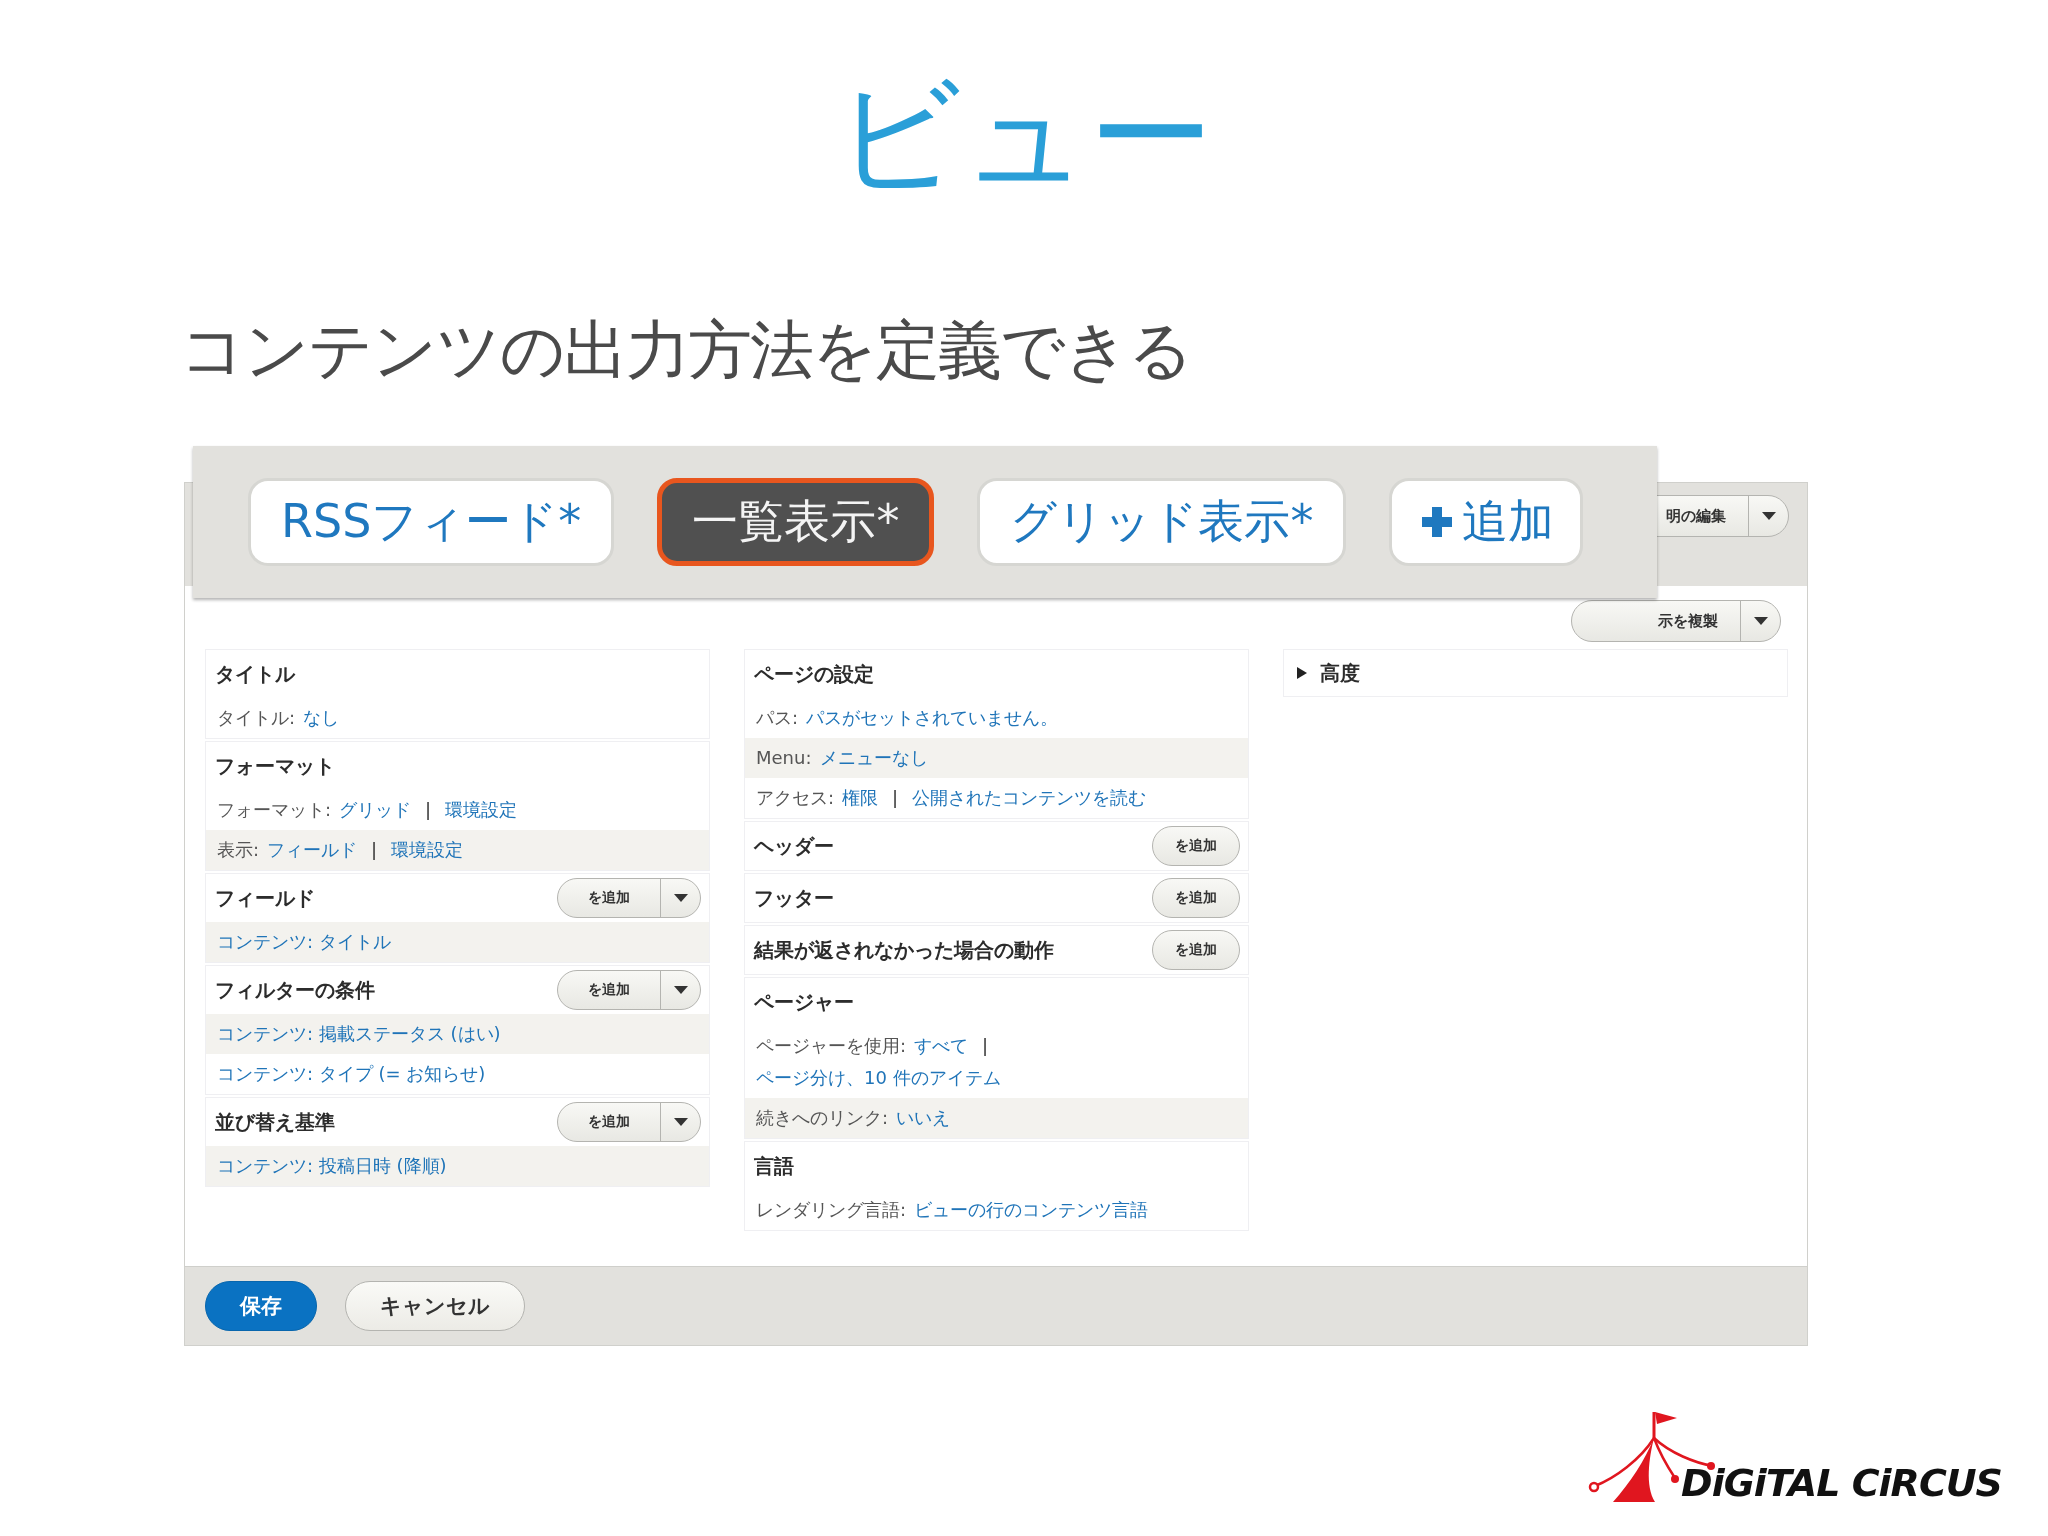 The height and width of the screenshot is (1536, 2048). Describe the element at coordinates (261, 1306) in the screenshot. I see `save-button: 保存` at that location.